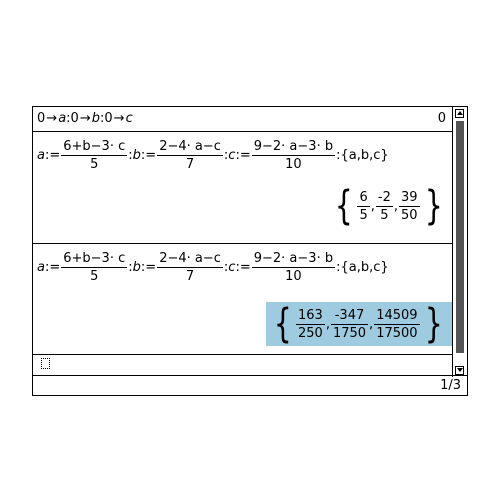 The image size is (500, 500). What do you see at coordinates (459, 370) in the screenshot?
I see `scroll-down-icon` at bounding box center [459, 370].